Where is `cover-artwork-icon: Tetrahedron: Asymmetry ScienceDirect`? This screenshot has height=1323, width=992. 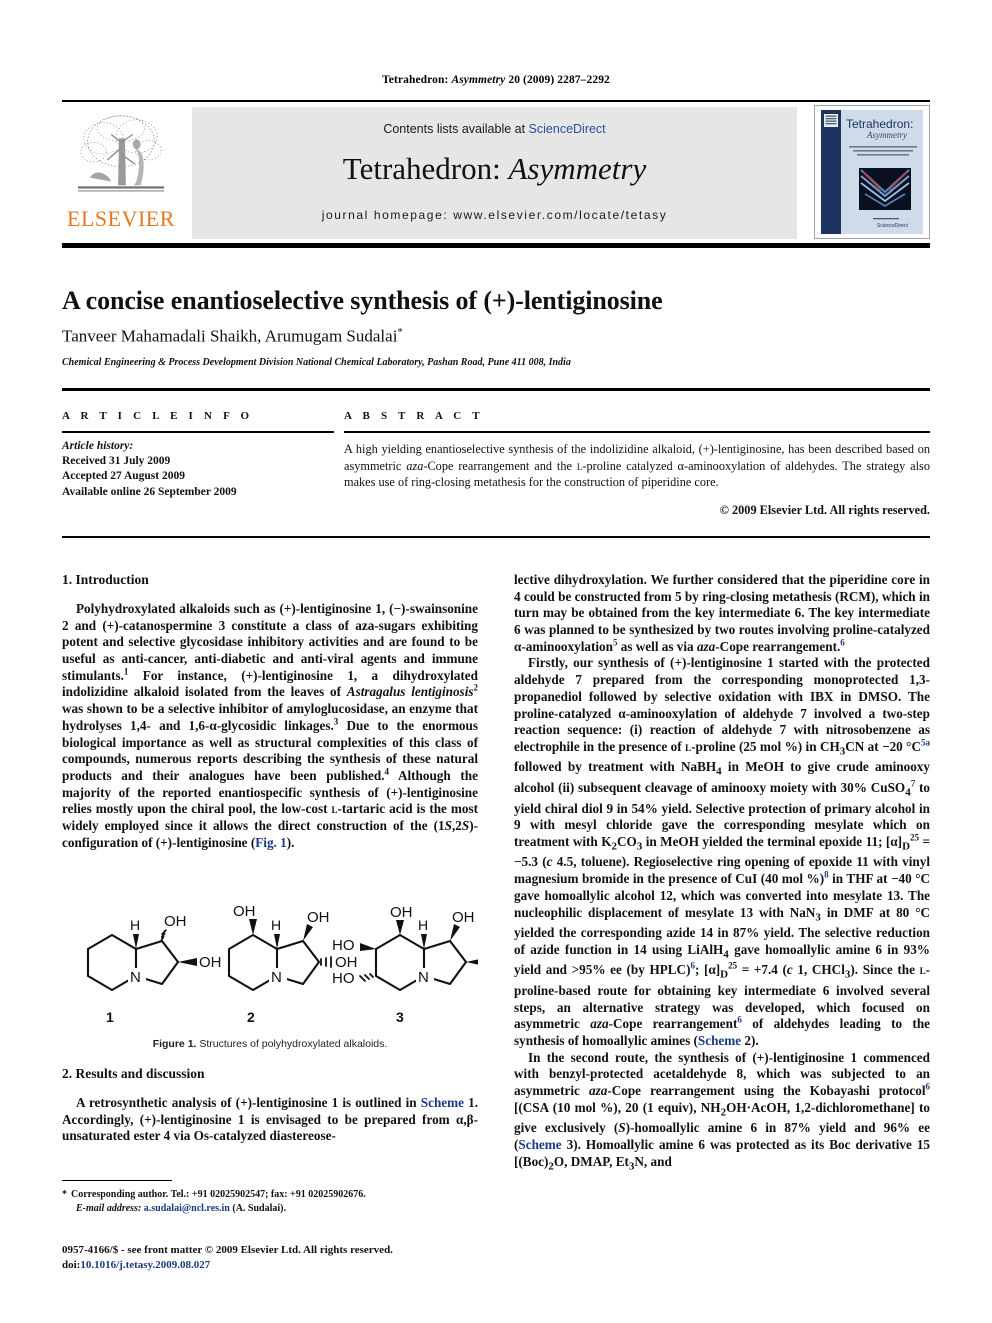 cover-artwork-icon: Tetrahedron: Asymmetry ScienceDirect is located at coordinates (872, 172).